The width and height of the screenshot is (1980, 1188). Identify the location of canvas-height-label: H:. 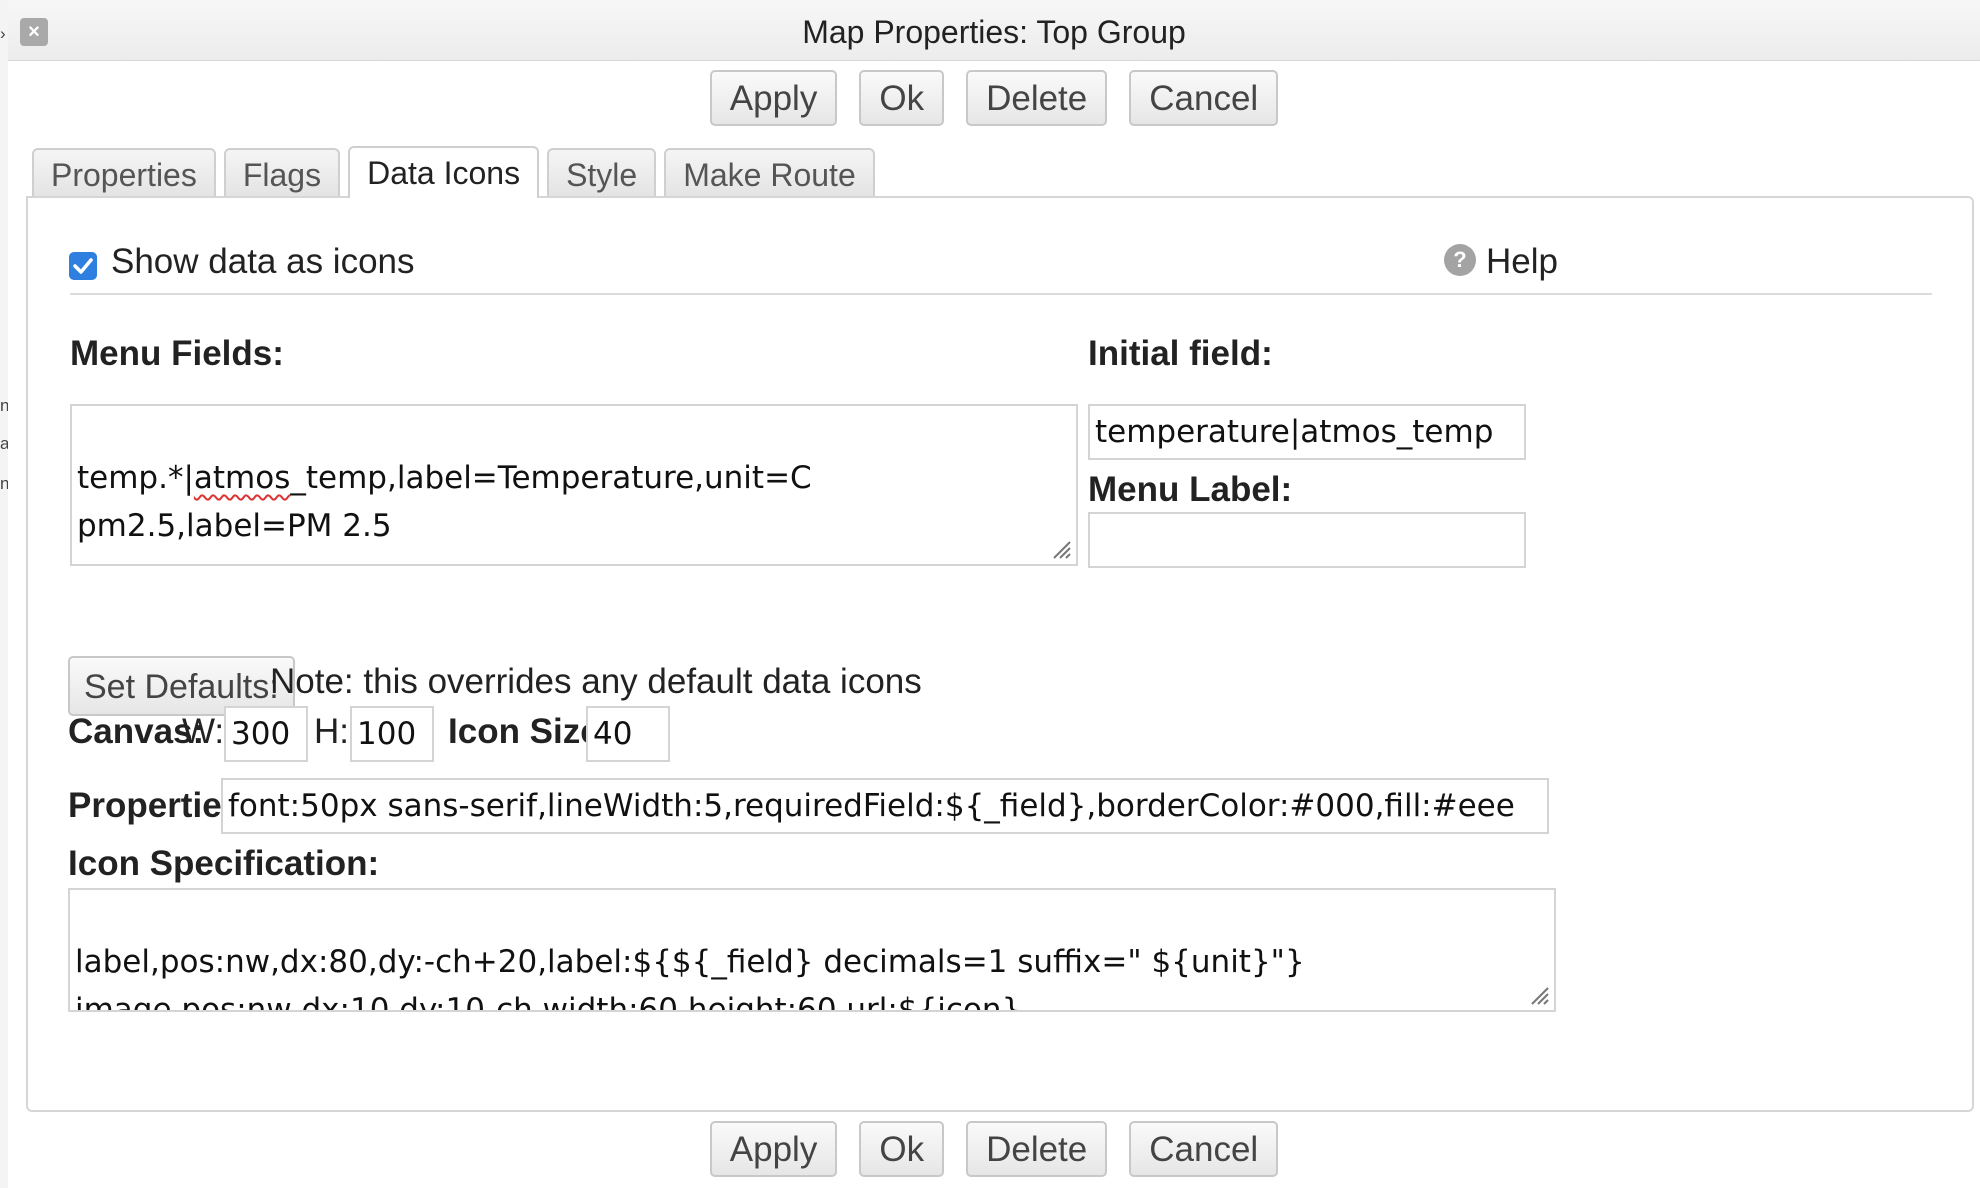
(331, 731).